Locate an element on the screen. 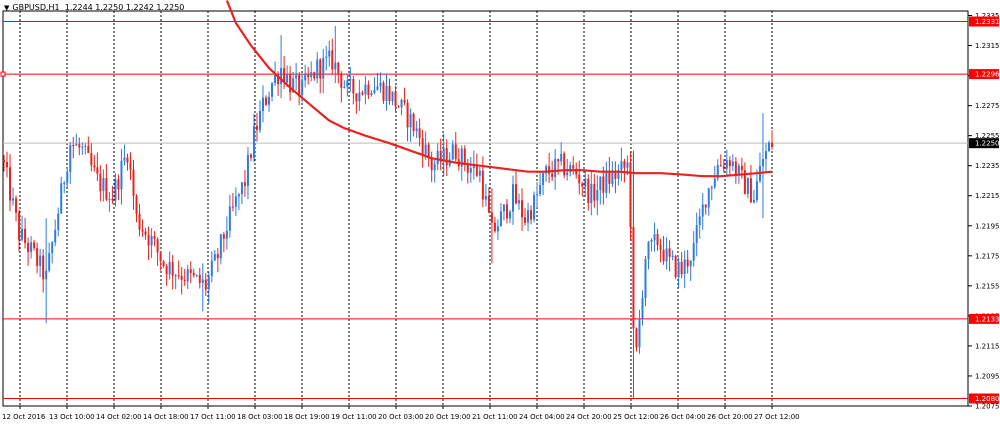  open-value: 1.2244 is located at coordinates (78, 7).